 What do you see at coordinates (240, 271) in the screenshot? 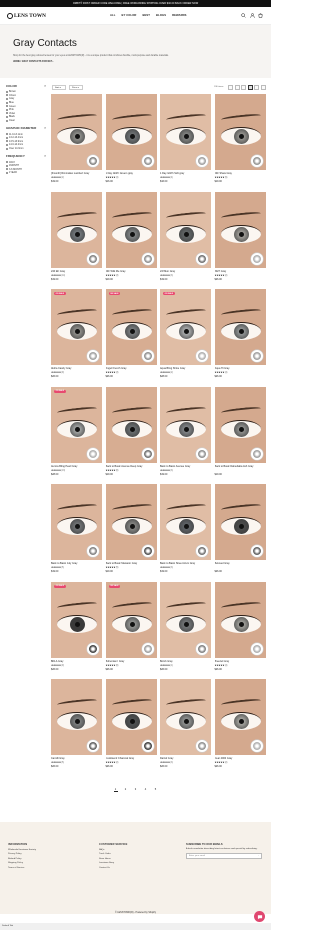
I see `product-name: 3027 Gray` at bounding box center [240, 271].